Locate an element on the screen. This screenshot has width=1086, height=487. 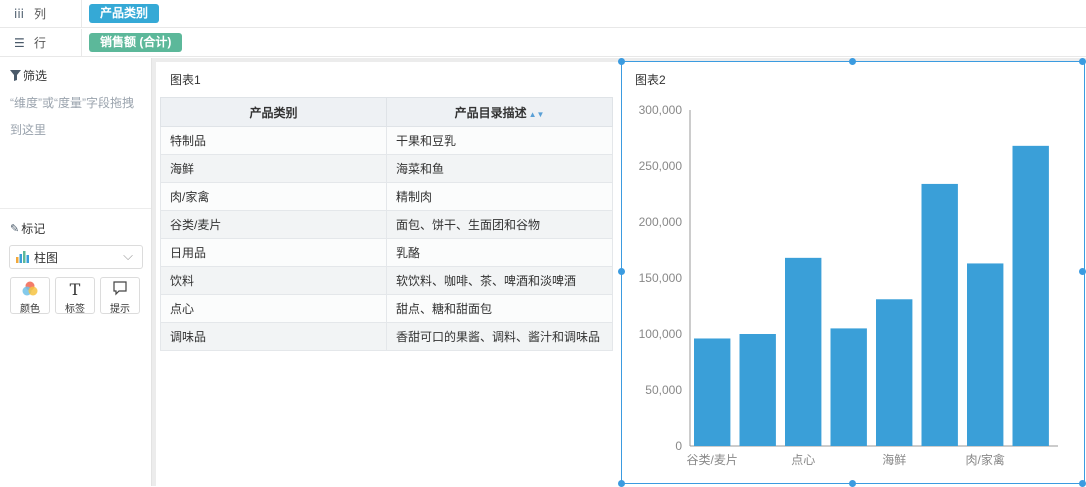
table-row: 调味品 香甜可口的果酱、调料、酱汁和调味品 is located at coordinates (386, 336).